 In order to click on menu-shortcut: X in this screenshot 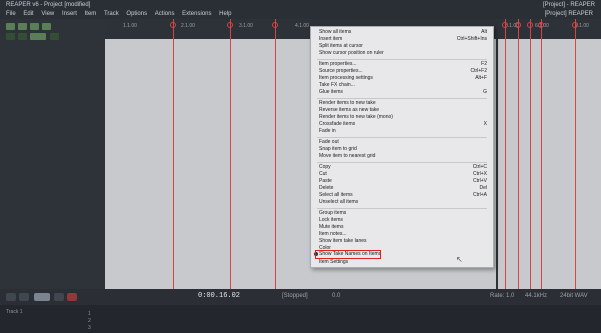, I will do `click(485, 124)`.